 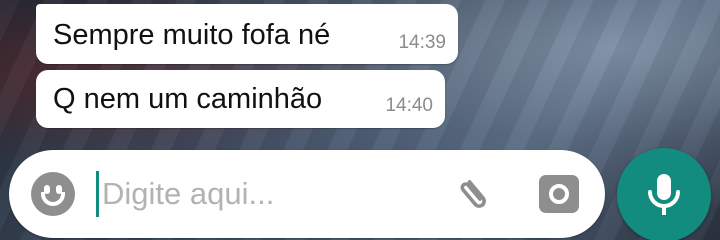 What do you see at coordinates (409, 105) in the screenshot?
I see `message-timestamp: 14:40` at bounding box center [409, 105].